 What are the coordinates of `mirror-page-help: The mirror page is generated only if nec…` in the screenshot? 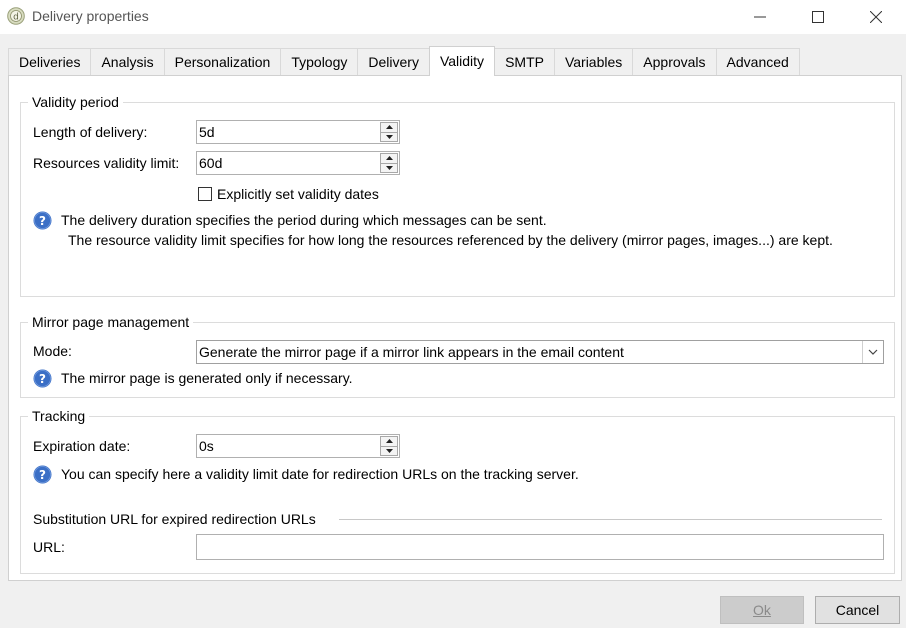 It's located at (207, 378).